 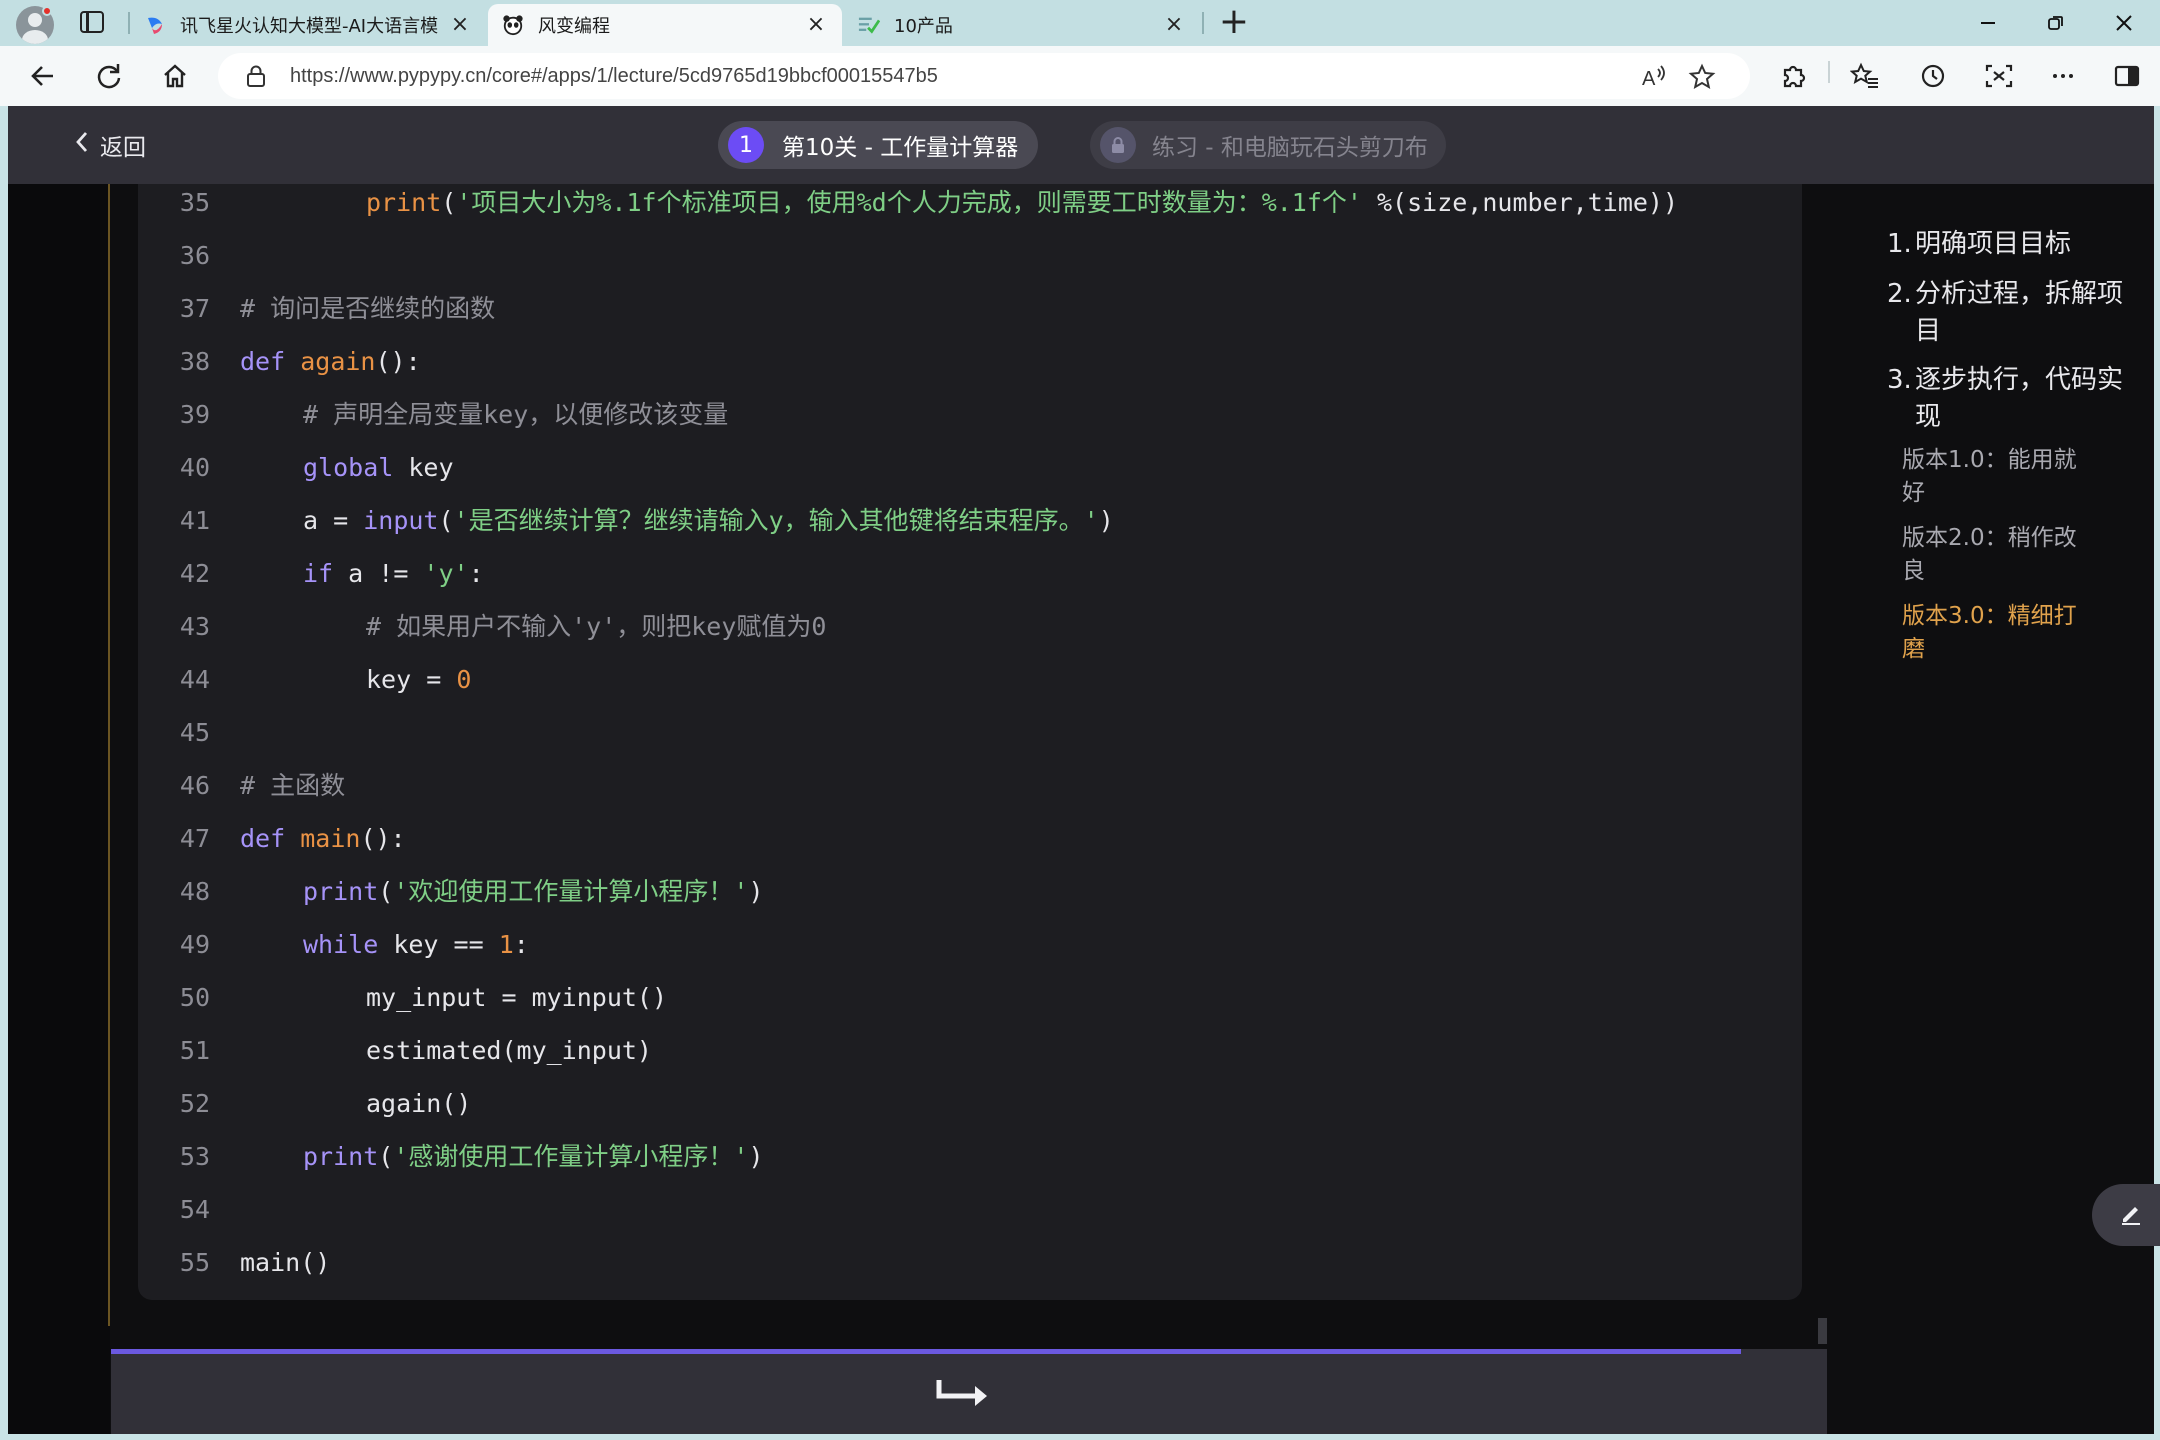 What do you see at coordinates (1793, 76) in the screenshot?
I see `puzzle-icon` at bounding box center [1793, 76].